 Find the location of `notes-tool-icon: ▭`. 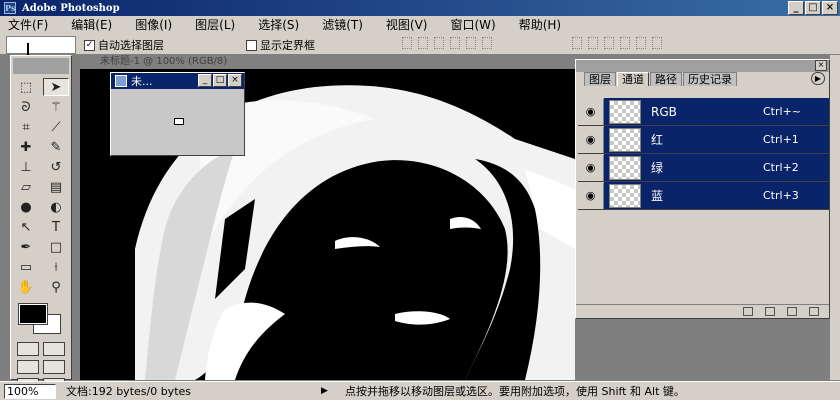

notes-tool-icon: ▭ is located at coordinates (26, 267).